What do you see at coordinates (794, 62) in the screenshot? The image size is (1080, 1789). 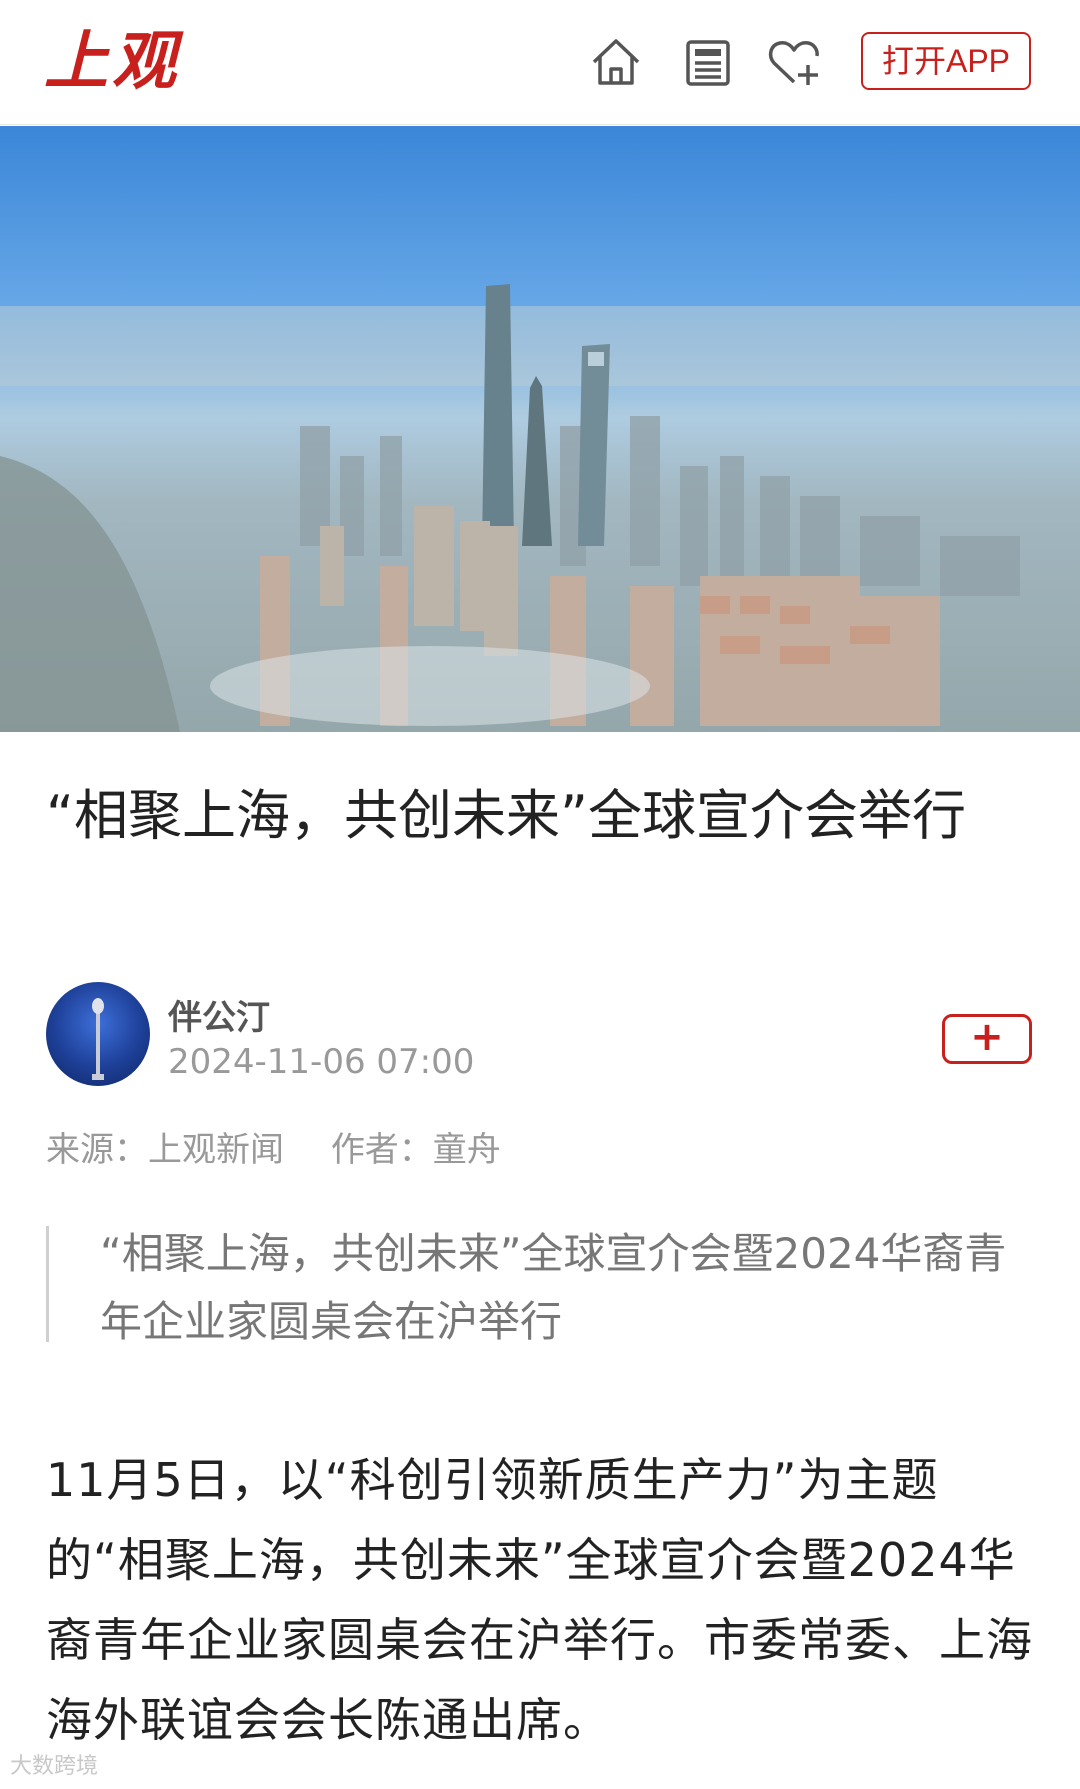 I see `favorite-add-icon` at bounding box center [794, 62].